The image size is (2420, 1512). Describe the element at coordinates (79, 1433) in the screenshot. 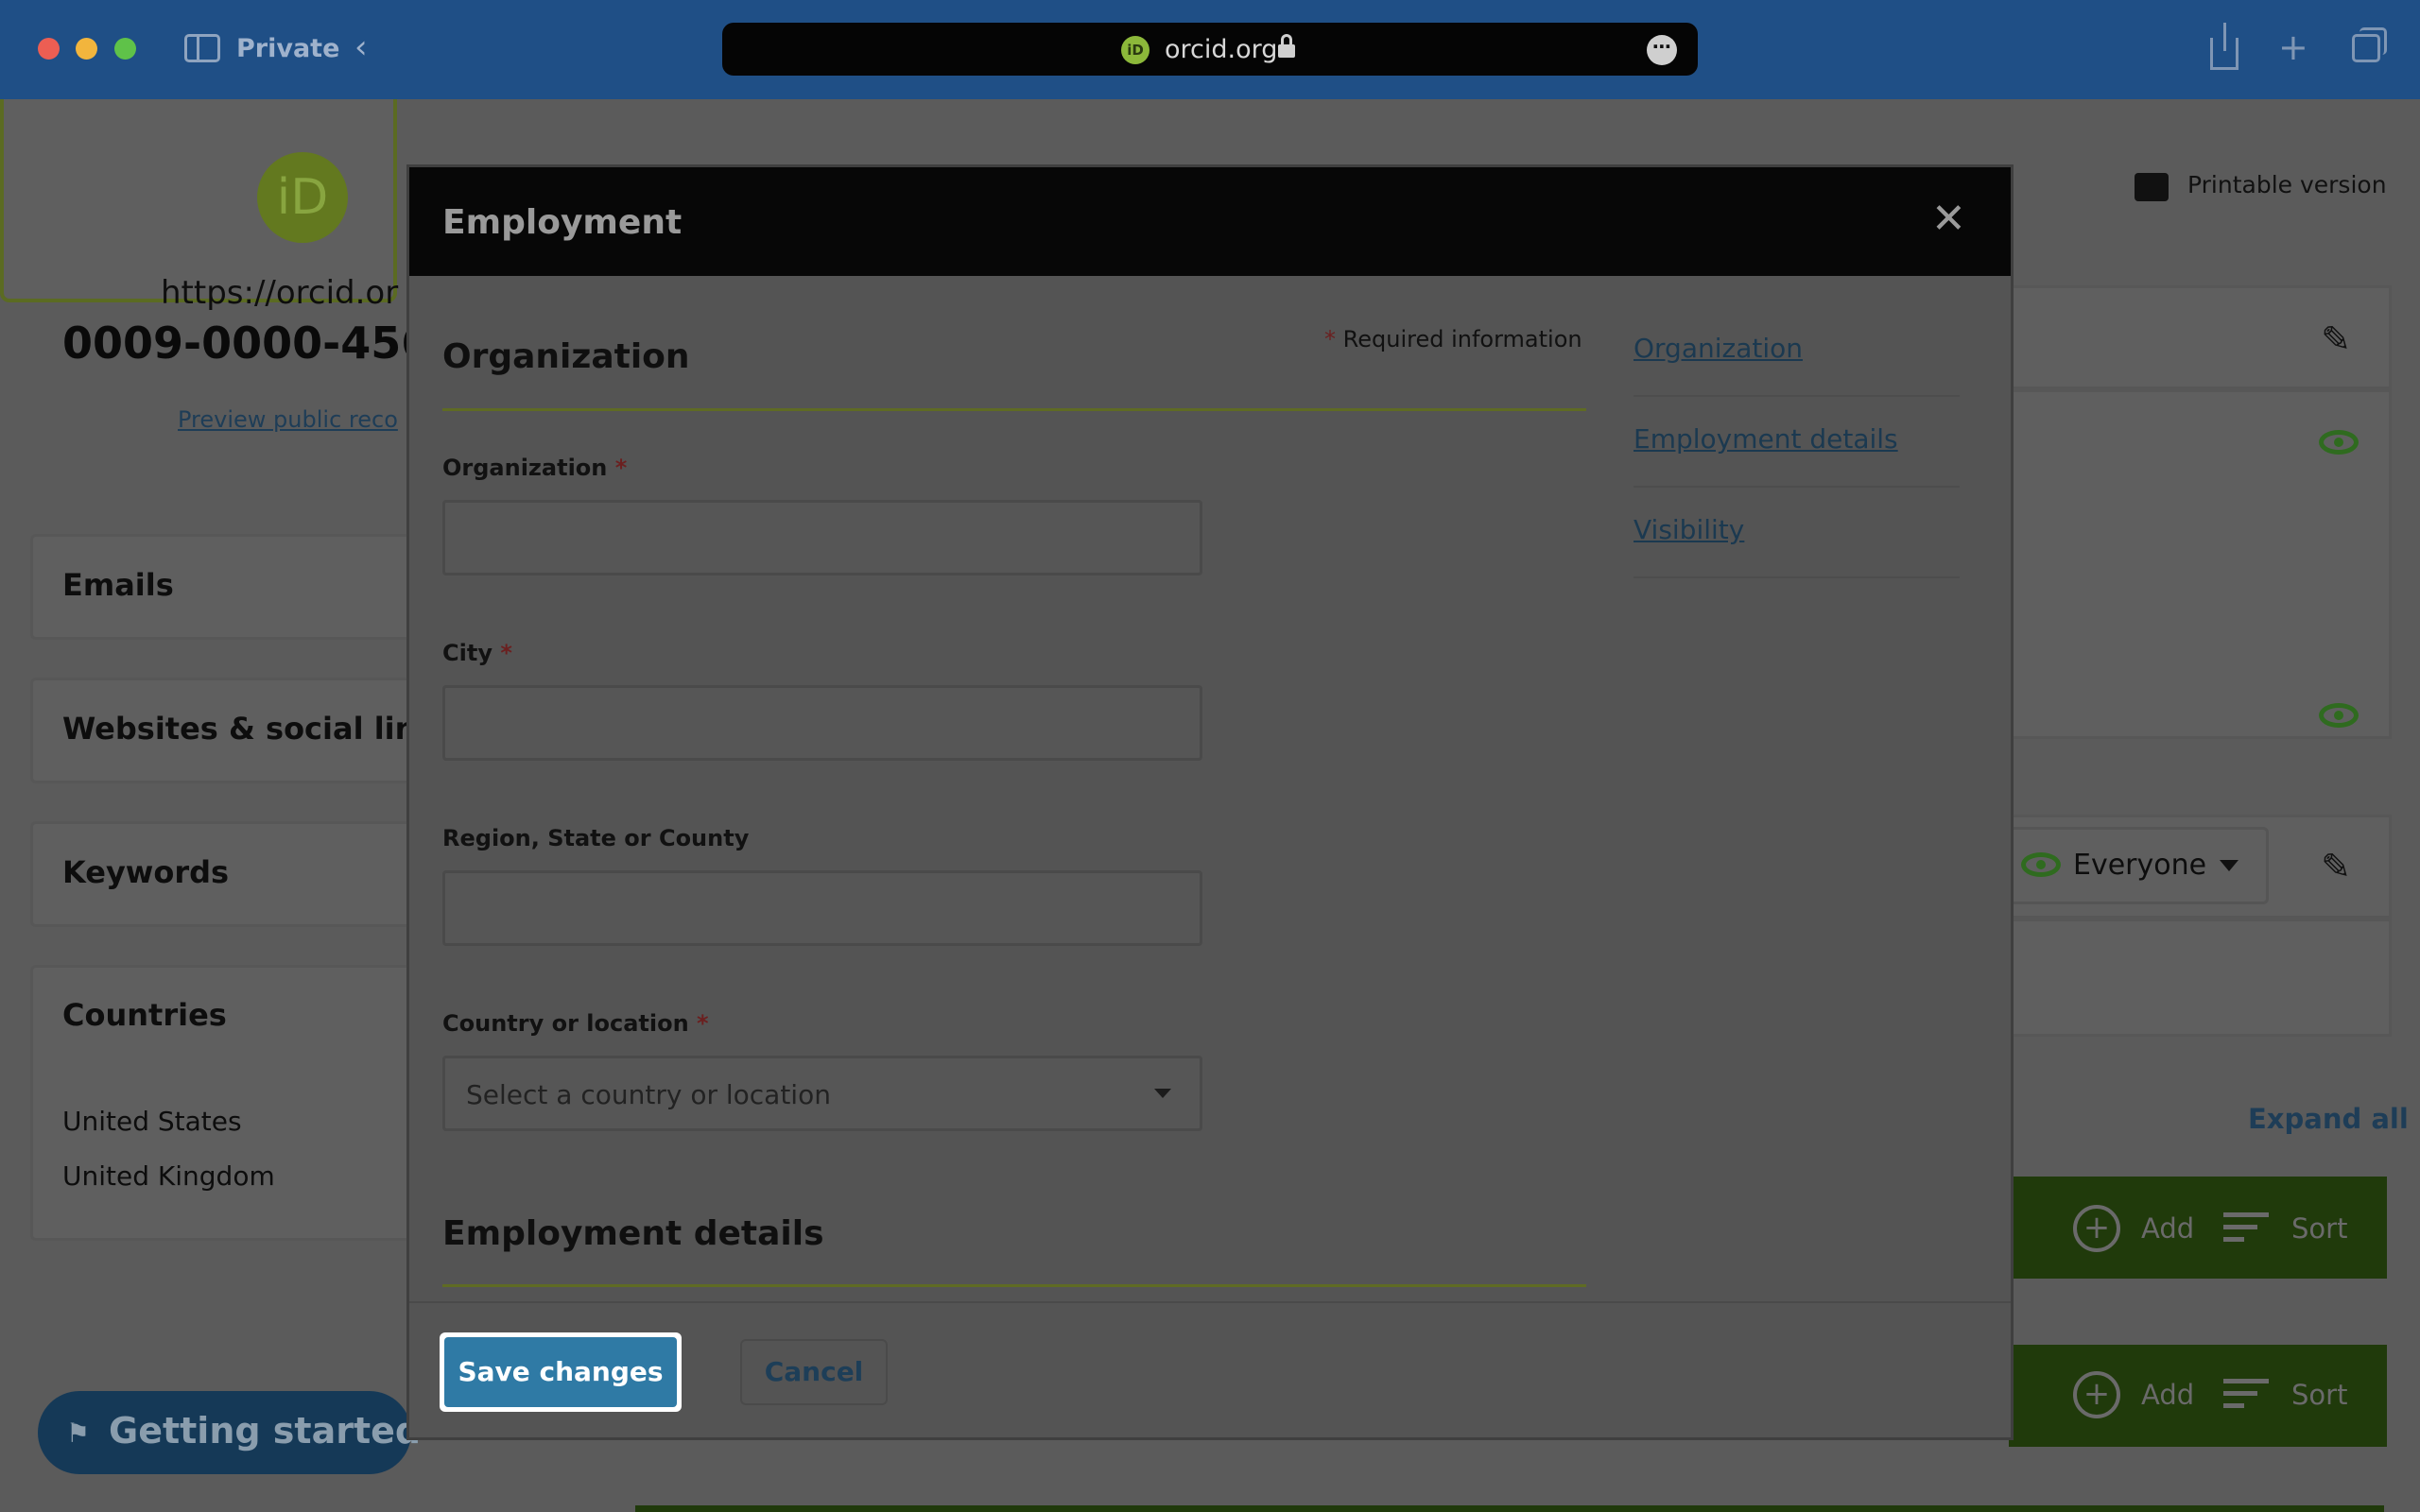

I see `flag-icon: ⚑` at that location.